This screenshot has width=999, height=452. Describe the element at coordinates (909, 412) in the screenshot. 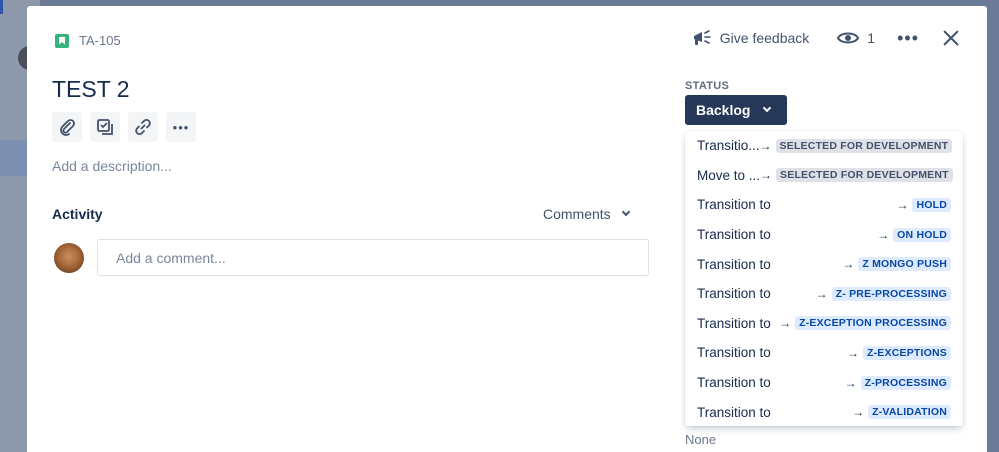

I see `status-lozenge: Z-VALIDATION` at that location.